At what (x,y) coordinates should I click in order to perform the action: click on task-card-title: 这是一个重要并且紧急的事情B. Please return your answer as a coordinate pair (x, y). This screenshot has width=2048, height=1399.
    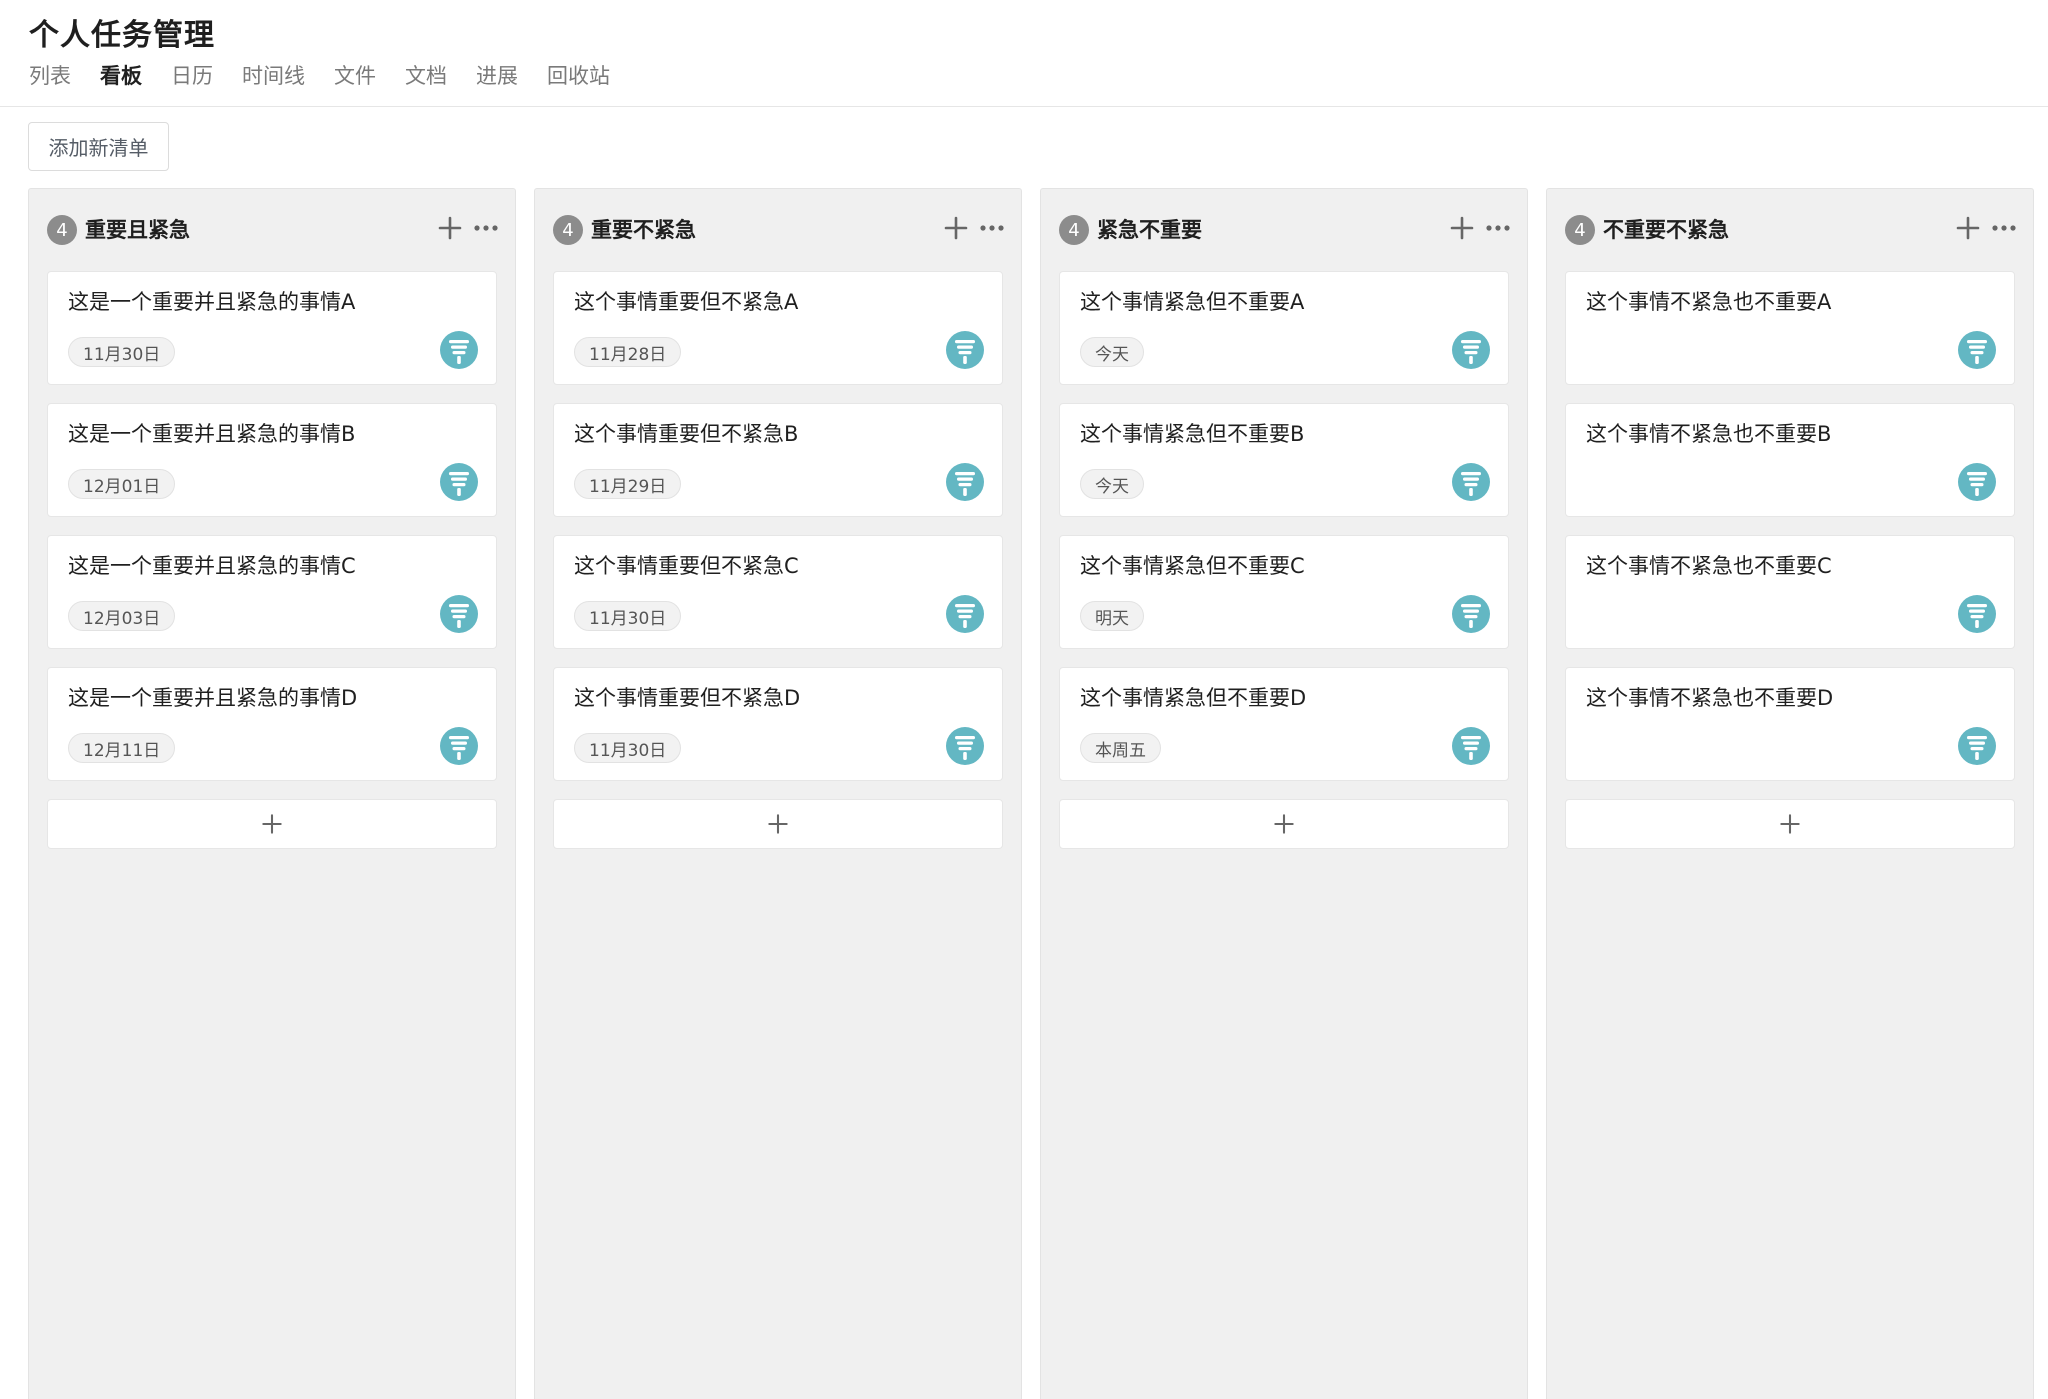
    Looking at the image, I should click on (212, 434).